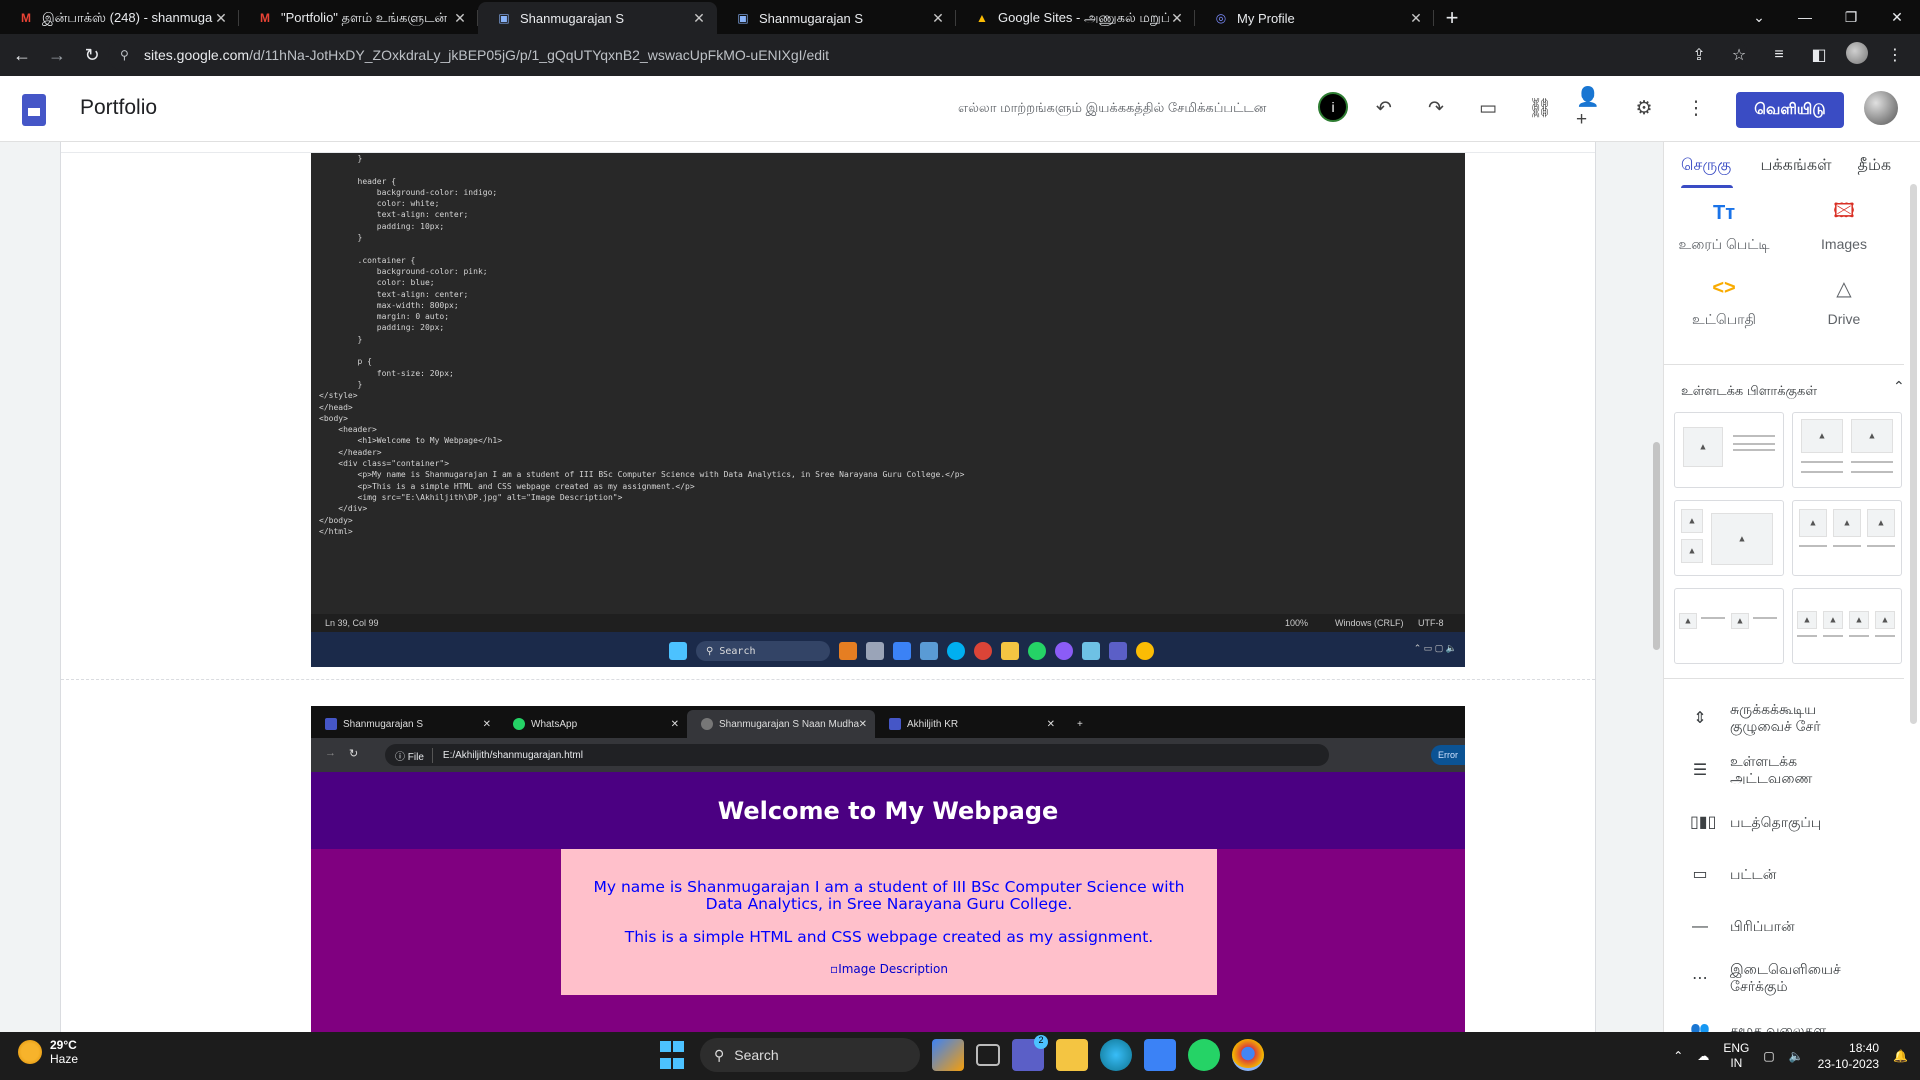 The height and width of the screenshot is (1080, 1920). Describe the element at coordinates (127, 55) in the screenshot. I see `site-info-icon: ⚲` at that location.